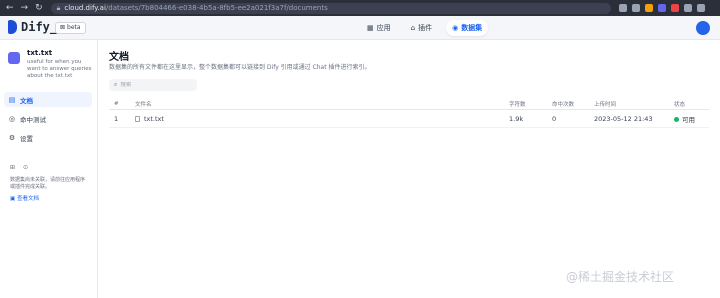 The height and width of the screenshot is (298, 720). Describe the element at coordinates (143, 104) in the screenshot. I see `col-filename: 文件名` at that location.